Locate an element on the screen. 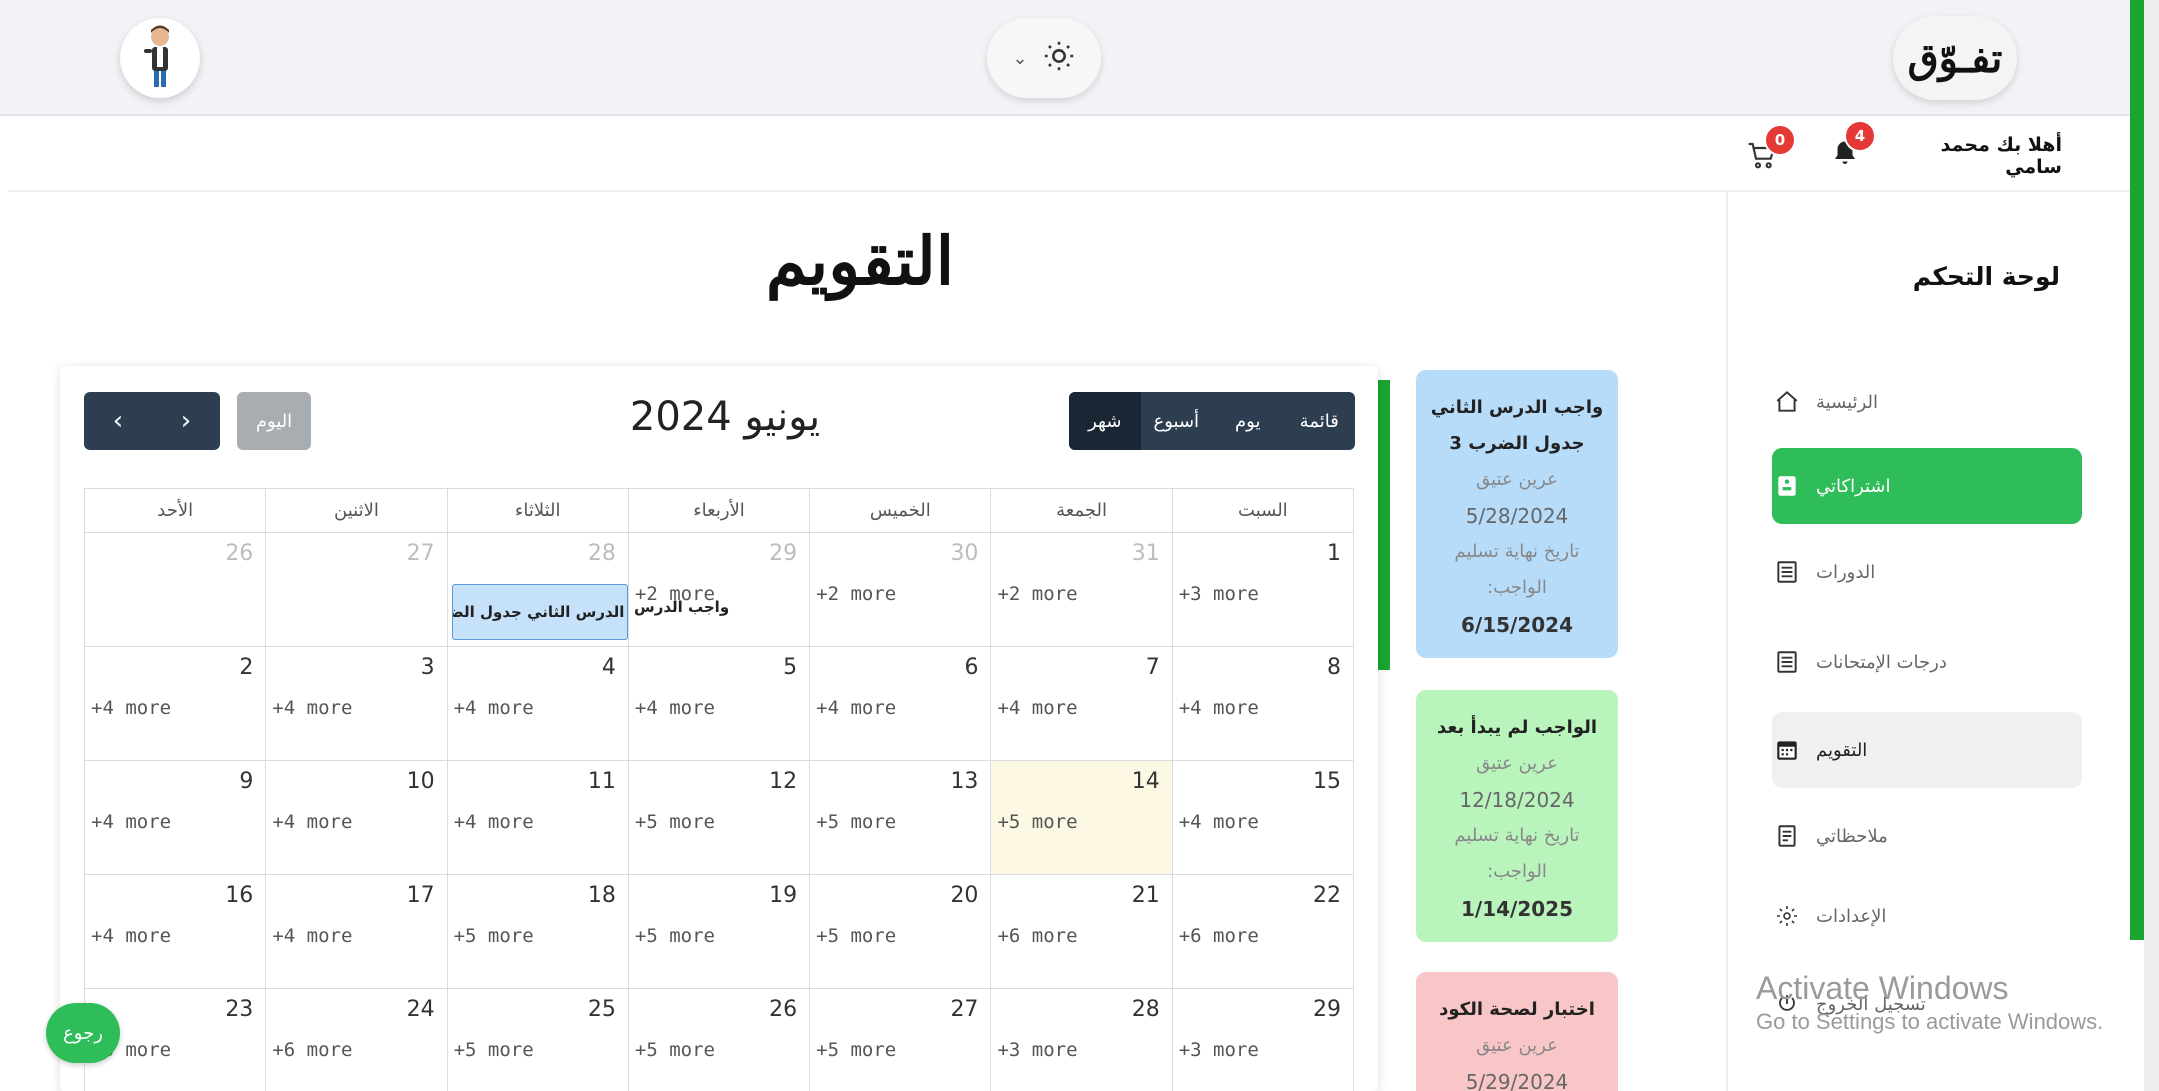  calendar-day-cell: 29 +3 more is located at coordinates (1263, 1040).